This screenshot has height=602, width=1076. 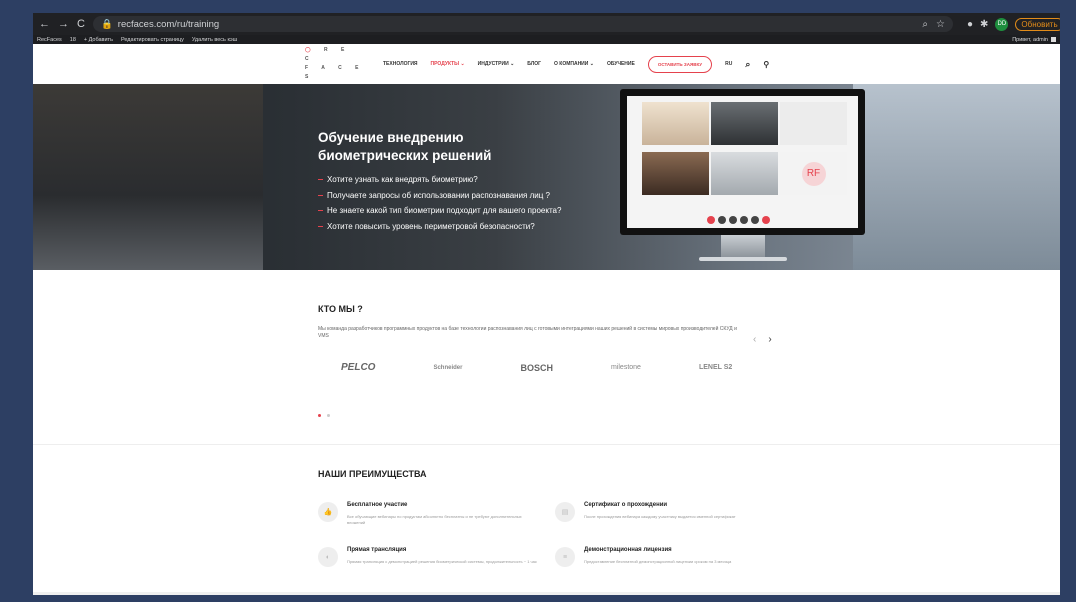 What do you see at coordinates (49, 40) in the screenshot?
I see `bookmark-item: RecFaces` at bounding box center [49, 40].